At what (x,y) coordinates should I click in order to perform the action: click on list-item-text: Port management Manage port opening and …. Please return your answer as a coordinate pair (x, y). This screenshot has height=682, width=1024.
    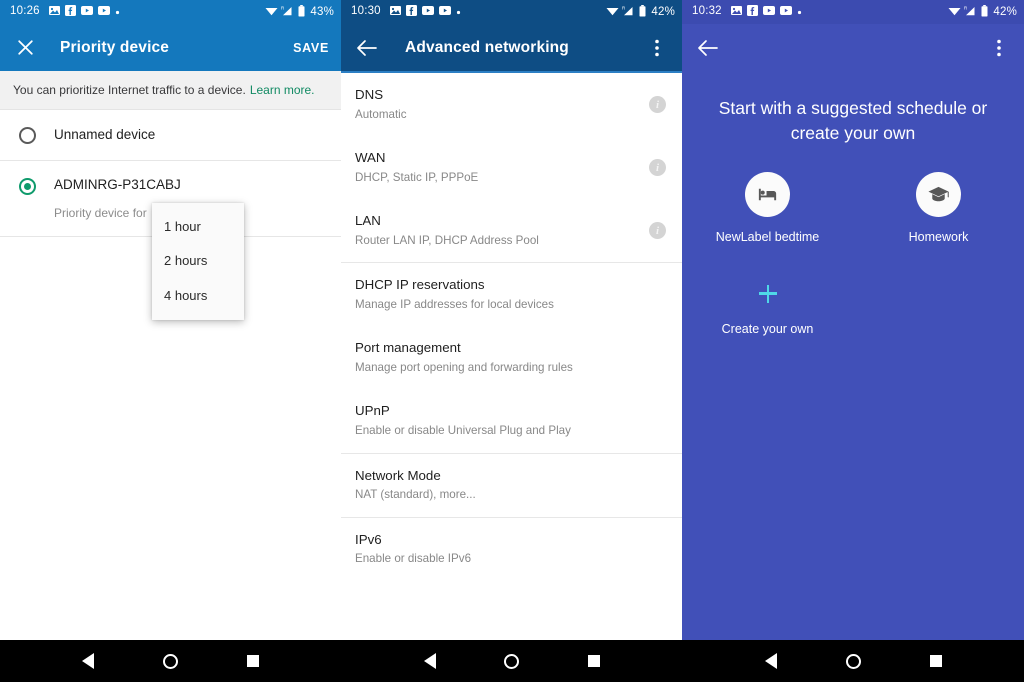
    Looking at the image, I should click on (510, 357).